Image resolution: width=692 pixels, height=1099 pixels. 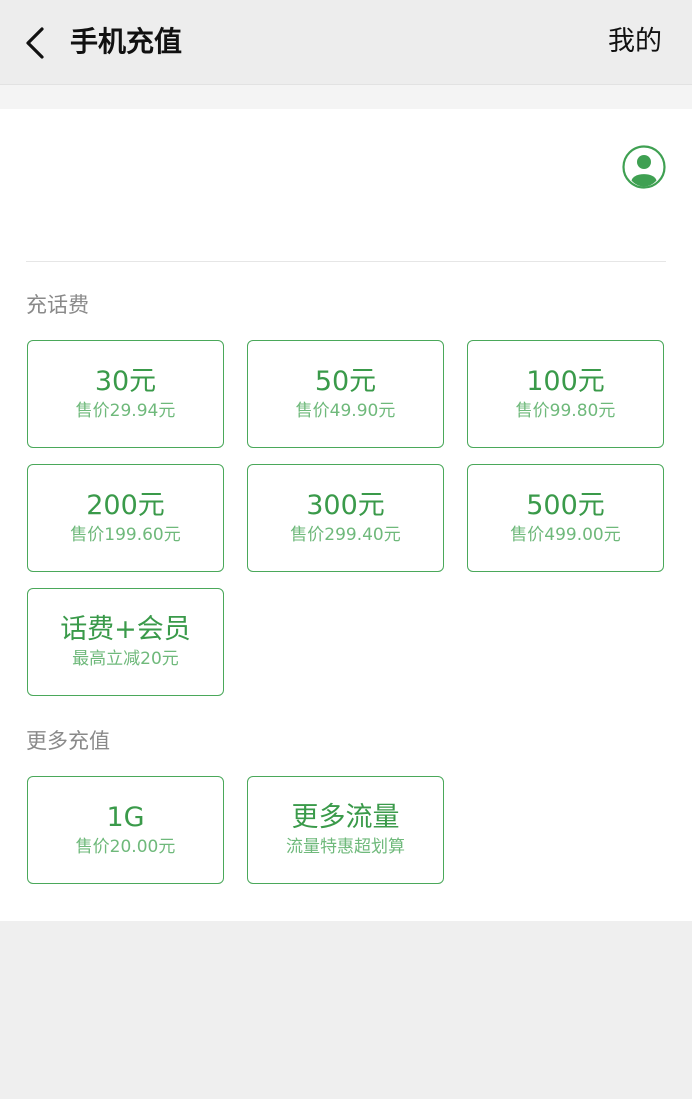 What do you see at coordinates (125, 659) in the screenshot?
I see `recharge-price: 最高立减20元` at bounding box center [125, 659].